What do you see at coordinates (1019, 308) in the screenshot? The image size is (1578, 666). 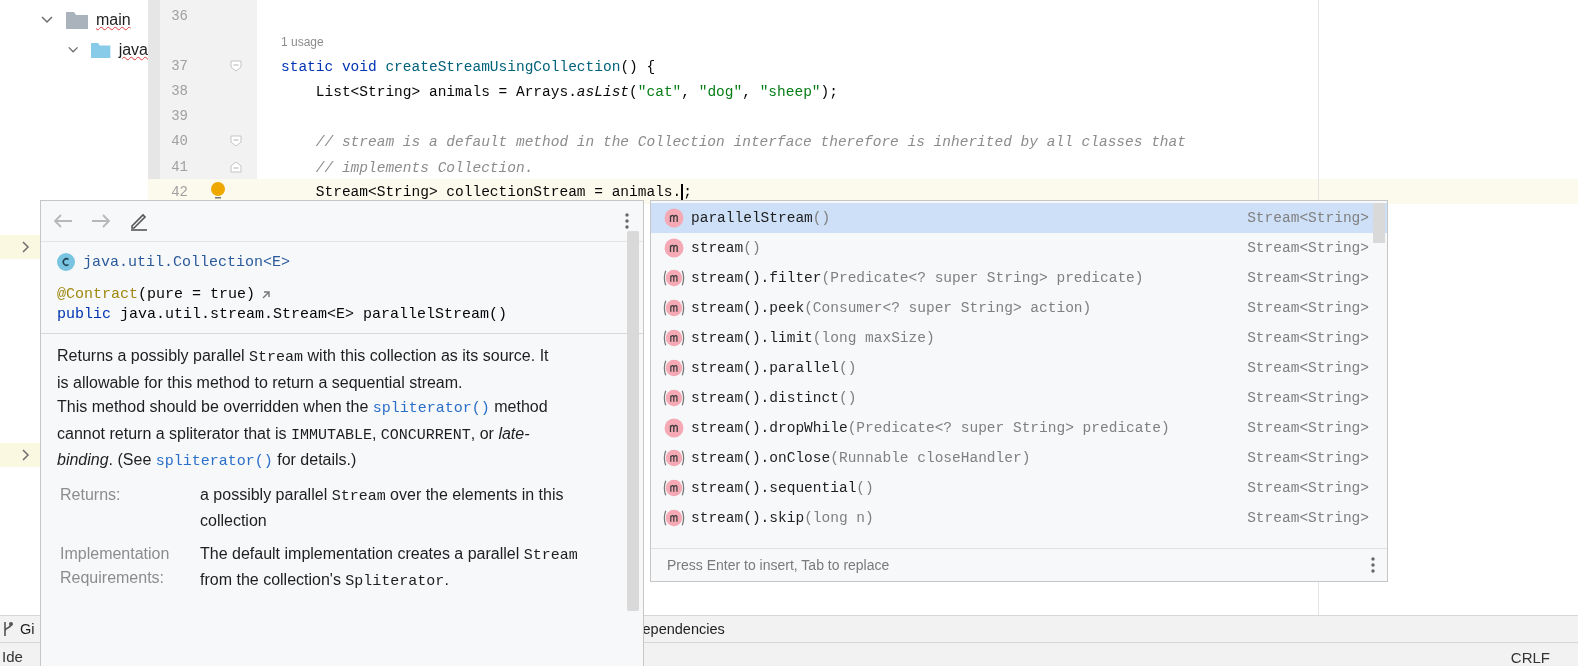 I see `completion-item: stream().peek(Consumer<? super String> action) Stream<String>` at bounding box center [1019, 308].